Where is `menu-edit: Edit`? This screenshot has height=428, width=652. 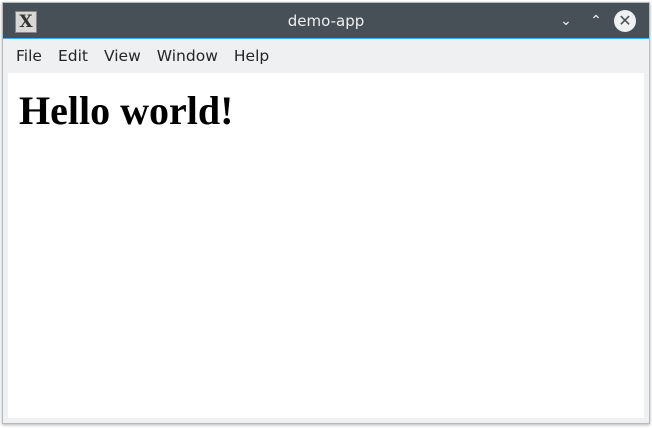 menu-edit: Edit is located at coordinates (73, 56).